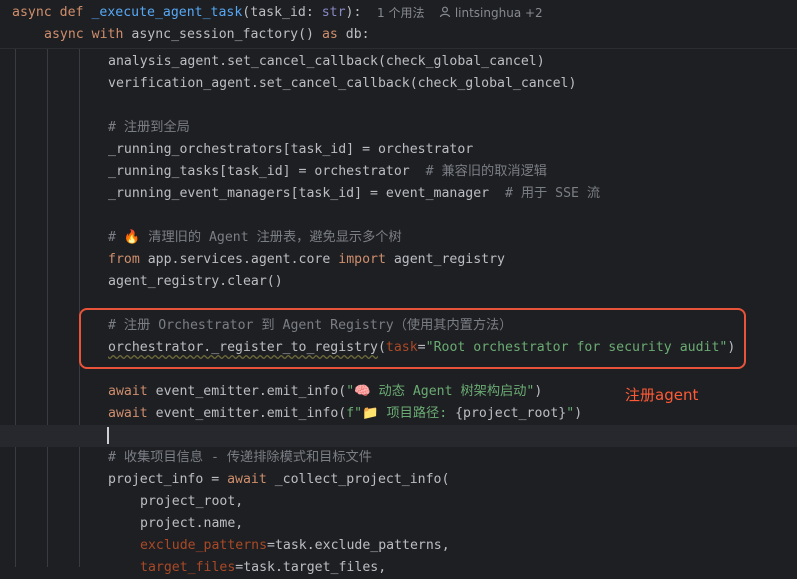 The width and height of the screenshot is (797, 579). I want to click on text-caret, so click(108, 435).